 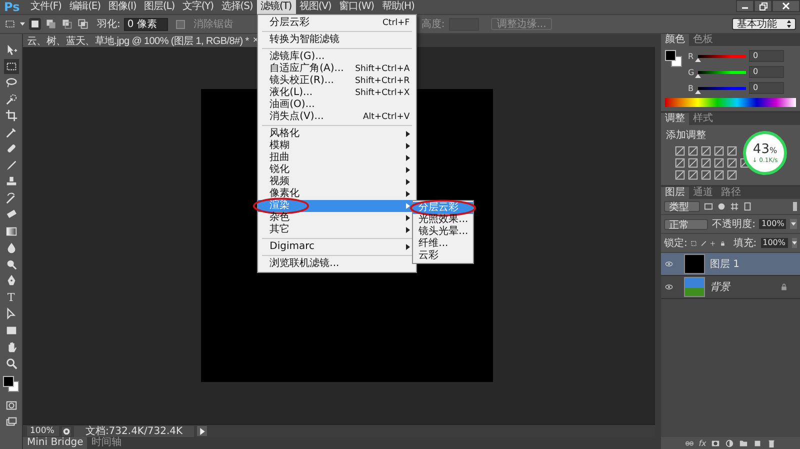 I want to click on shortcut-label: Shift+Ctrl+X, so click(x=382, y=93).